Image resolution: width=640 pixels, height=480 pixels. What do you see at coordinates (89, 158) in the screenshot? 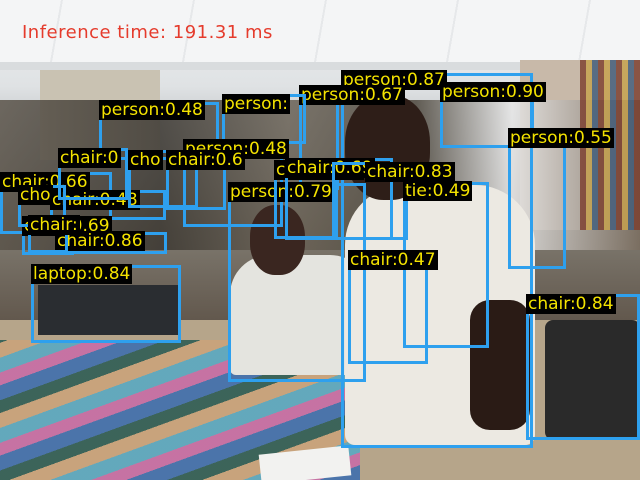
I see `detection-label: chair:0` at bounding box center [89, 158].